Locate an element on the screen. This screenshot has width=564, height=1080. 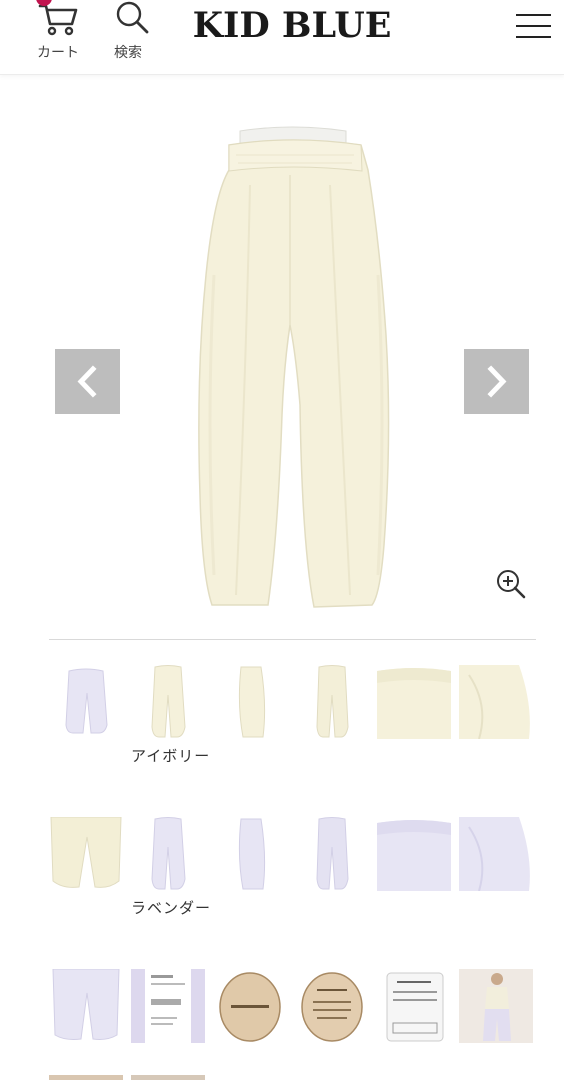
thumbnail-lavender-front is located at coordinates (86, 702).